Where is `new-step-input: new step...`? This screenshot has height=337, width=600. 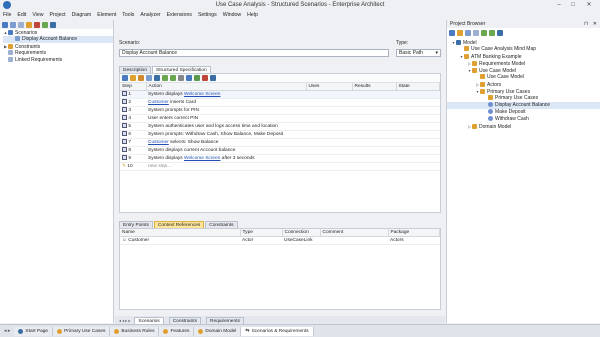
new-step-input: new step... is located at coordinates (226, 166).